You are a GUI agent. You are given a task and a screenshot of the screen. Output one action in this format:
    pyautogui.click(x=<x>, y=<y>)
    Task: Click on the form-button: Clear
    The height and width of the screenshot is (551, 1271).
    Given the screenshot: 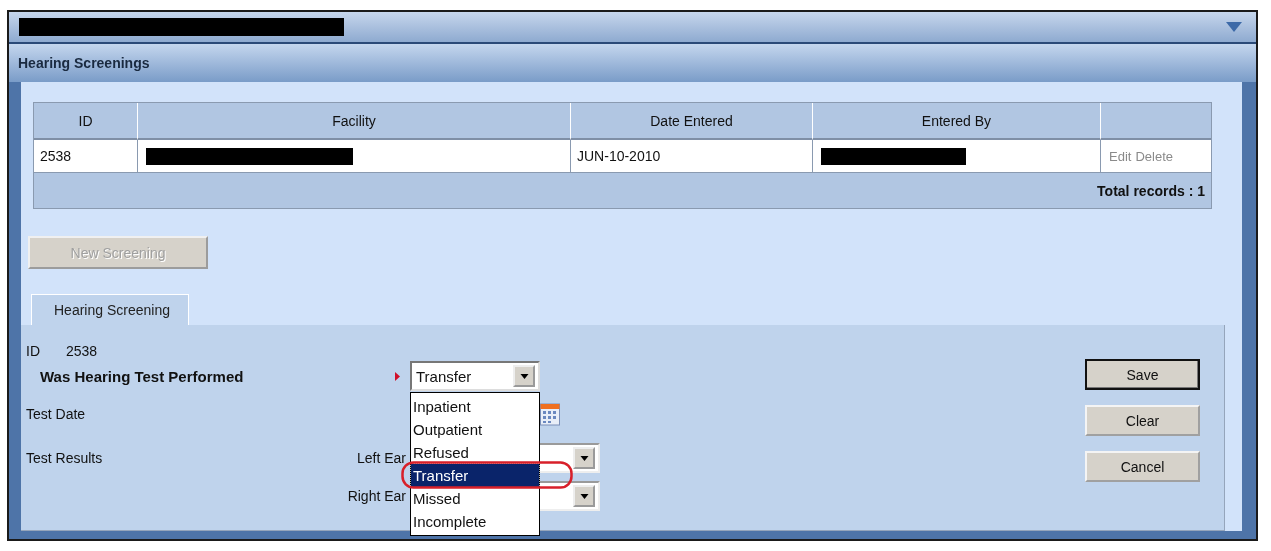 What is the action you would take?
    pyautogui.click(x=1142, y=420)
    